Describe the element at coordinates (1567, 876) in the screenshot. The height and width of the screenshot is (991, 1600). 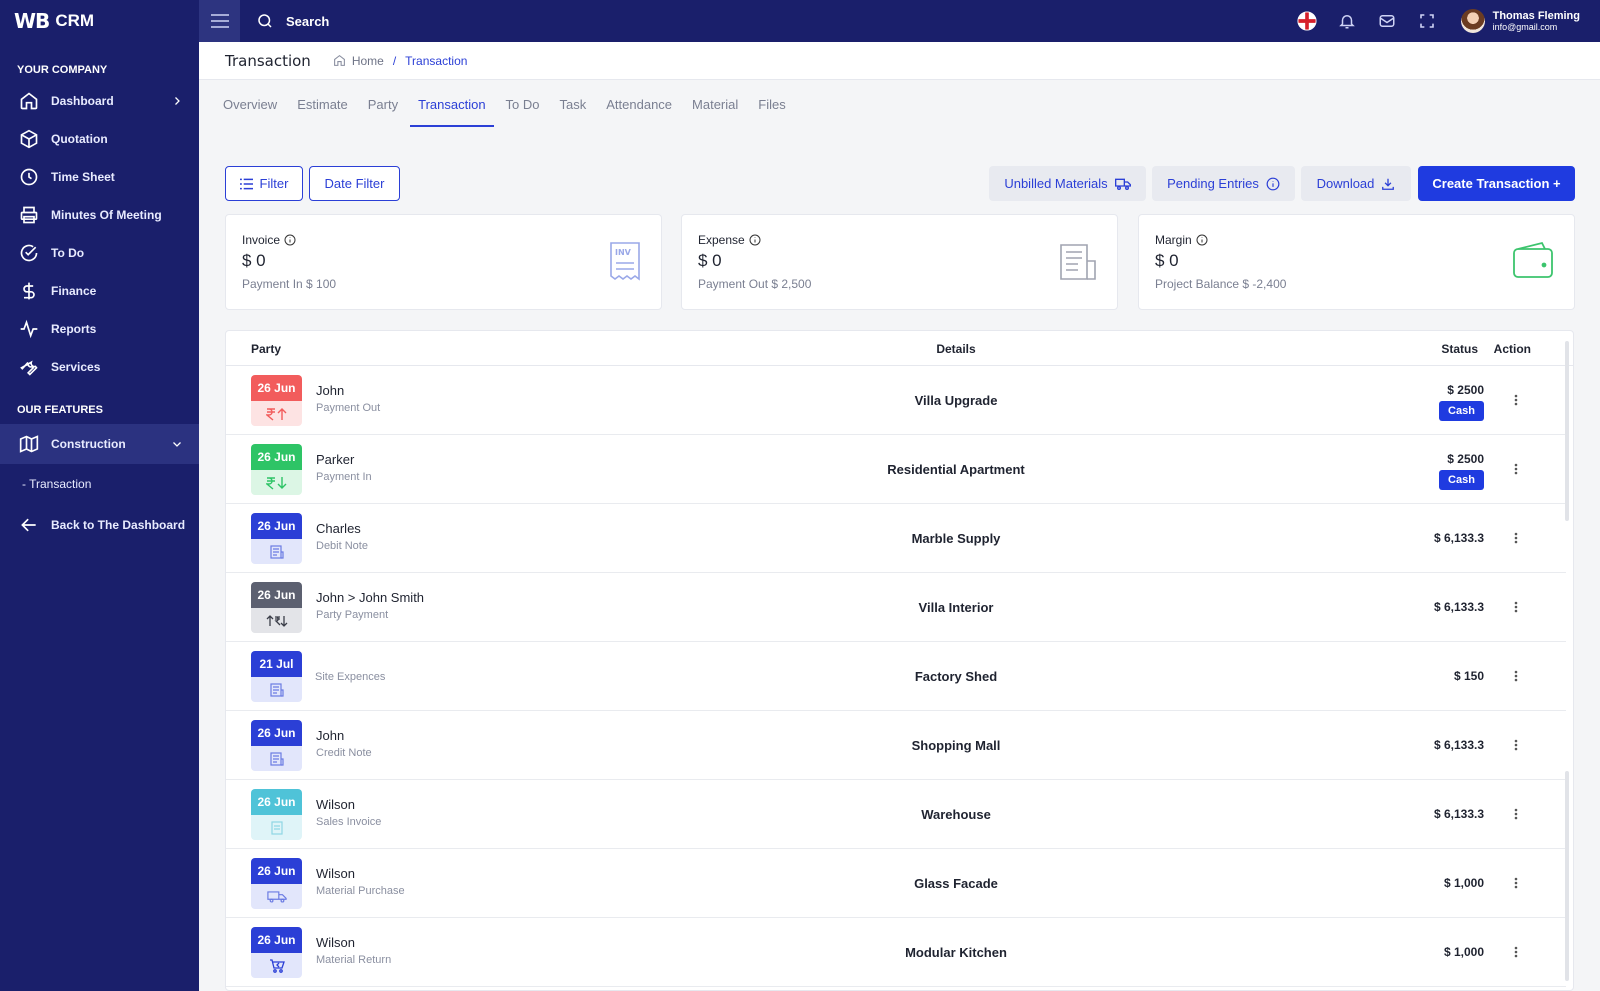
I see `table-scrollbar-thumb` at that location.